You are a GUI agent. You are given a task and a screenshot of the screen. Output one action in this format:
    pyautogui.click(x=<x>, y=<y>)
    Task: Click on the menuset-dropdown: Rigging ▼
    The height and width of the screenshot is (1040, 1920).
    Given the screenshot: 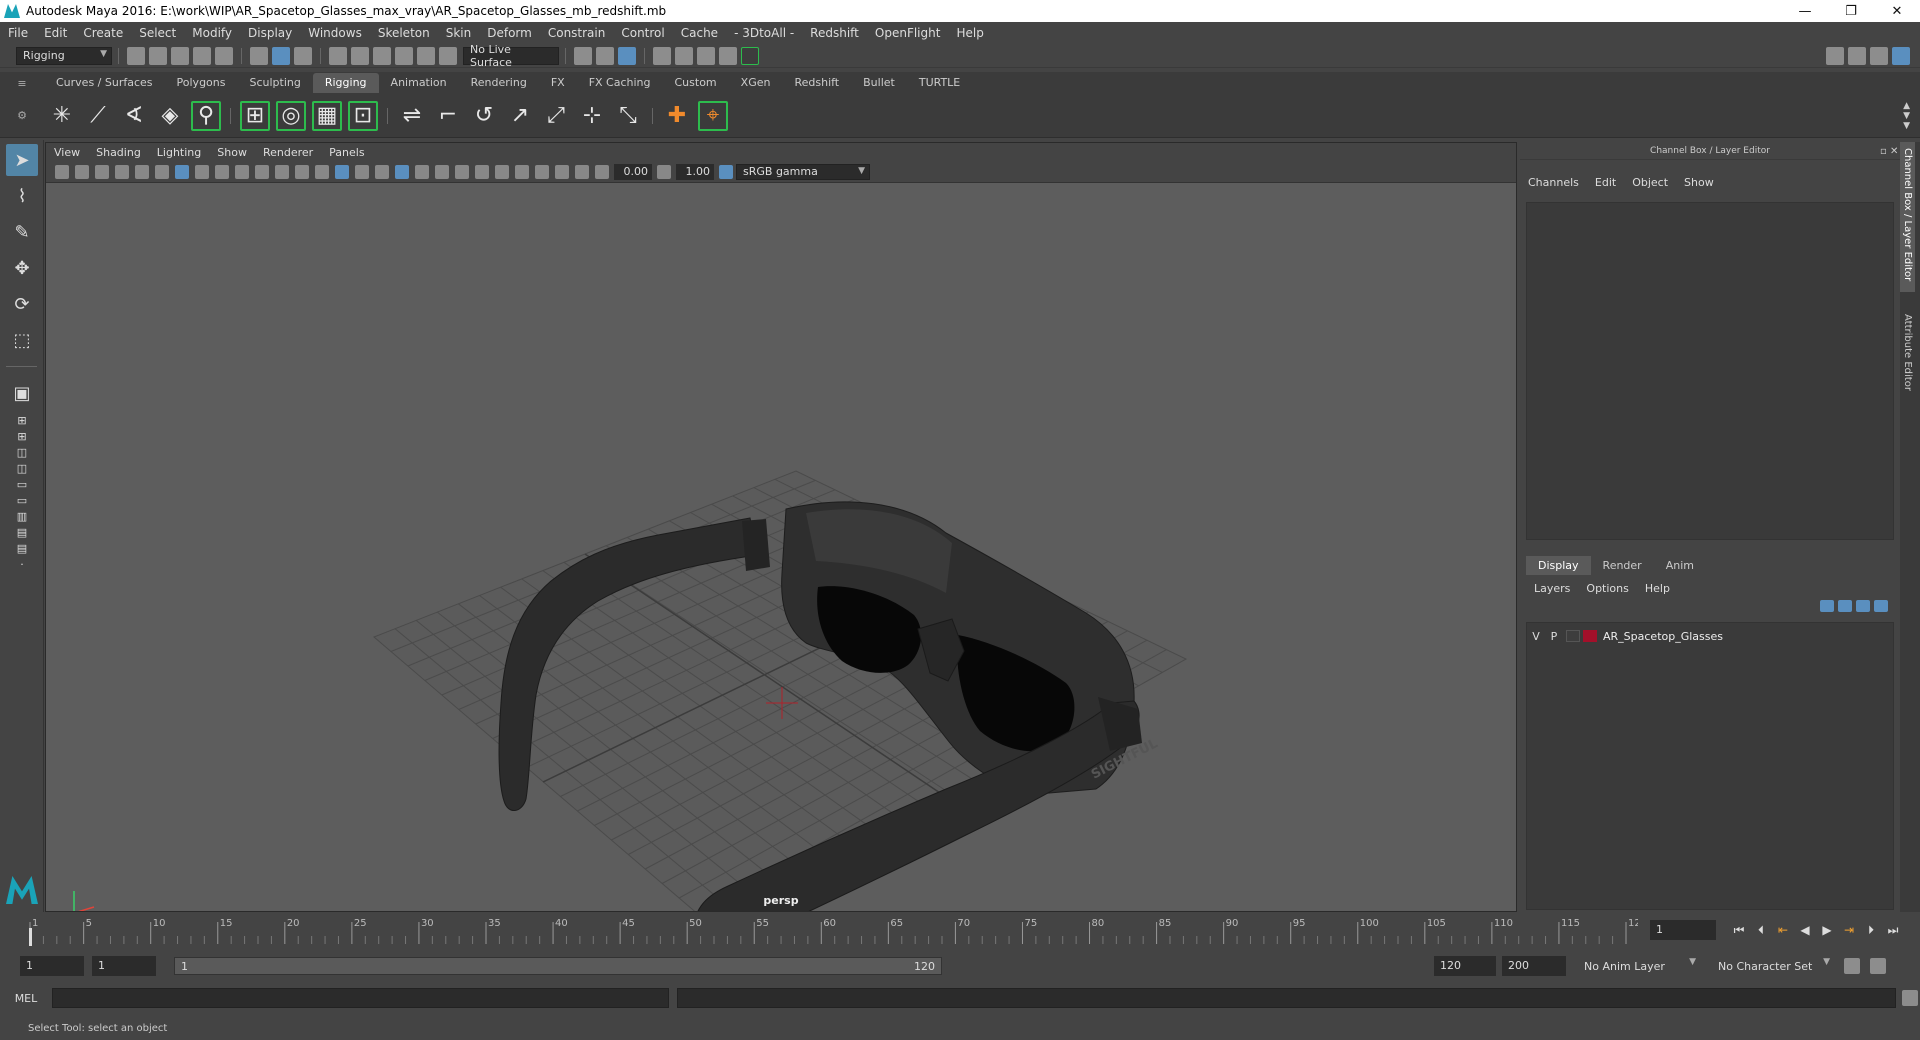 What is the action you would take?
    pyautogui.click(x=64, y=55)
    